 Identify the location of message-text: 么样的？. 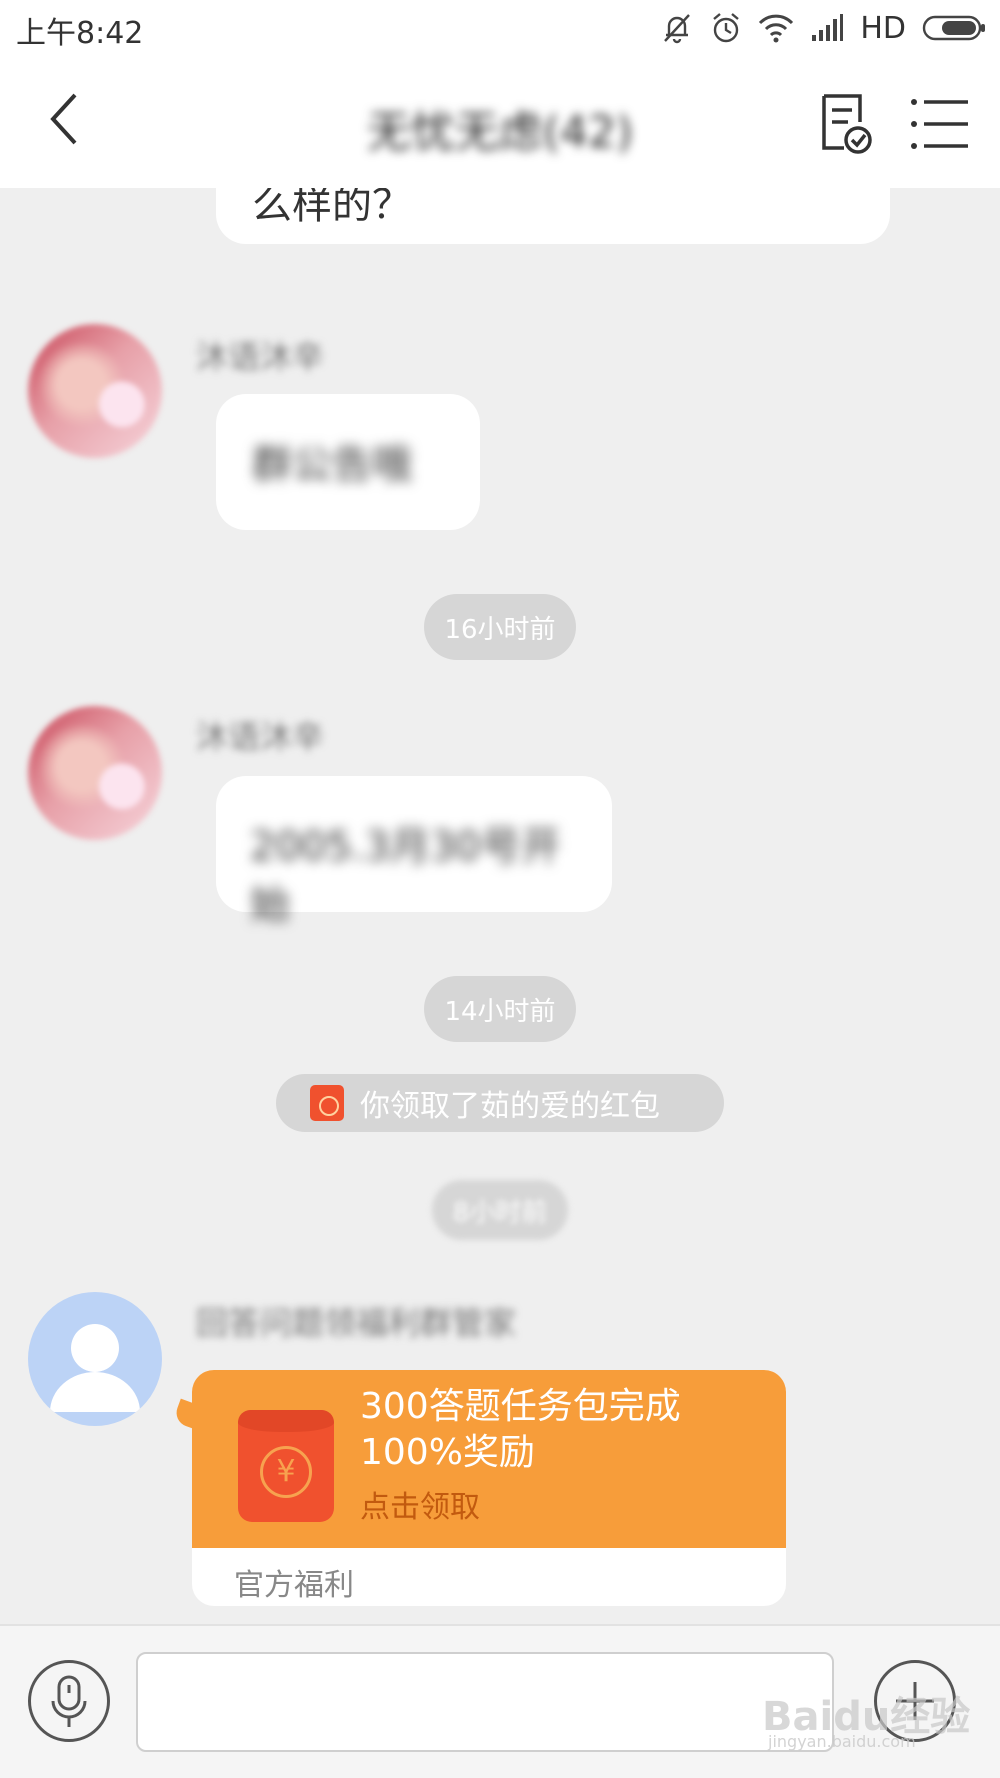
(332, 208).